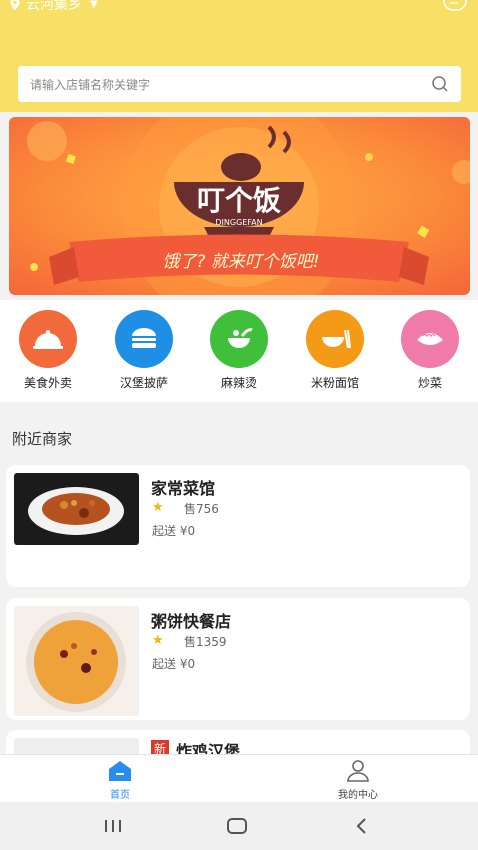 This screenshot has width=478, height=850. What do you see at coordinates (430, 339) in the screenshot?
I see `dumpling-icon` at bounding box center [430, 339].